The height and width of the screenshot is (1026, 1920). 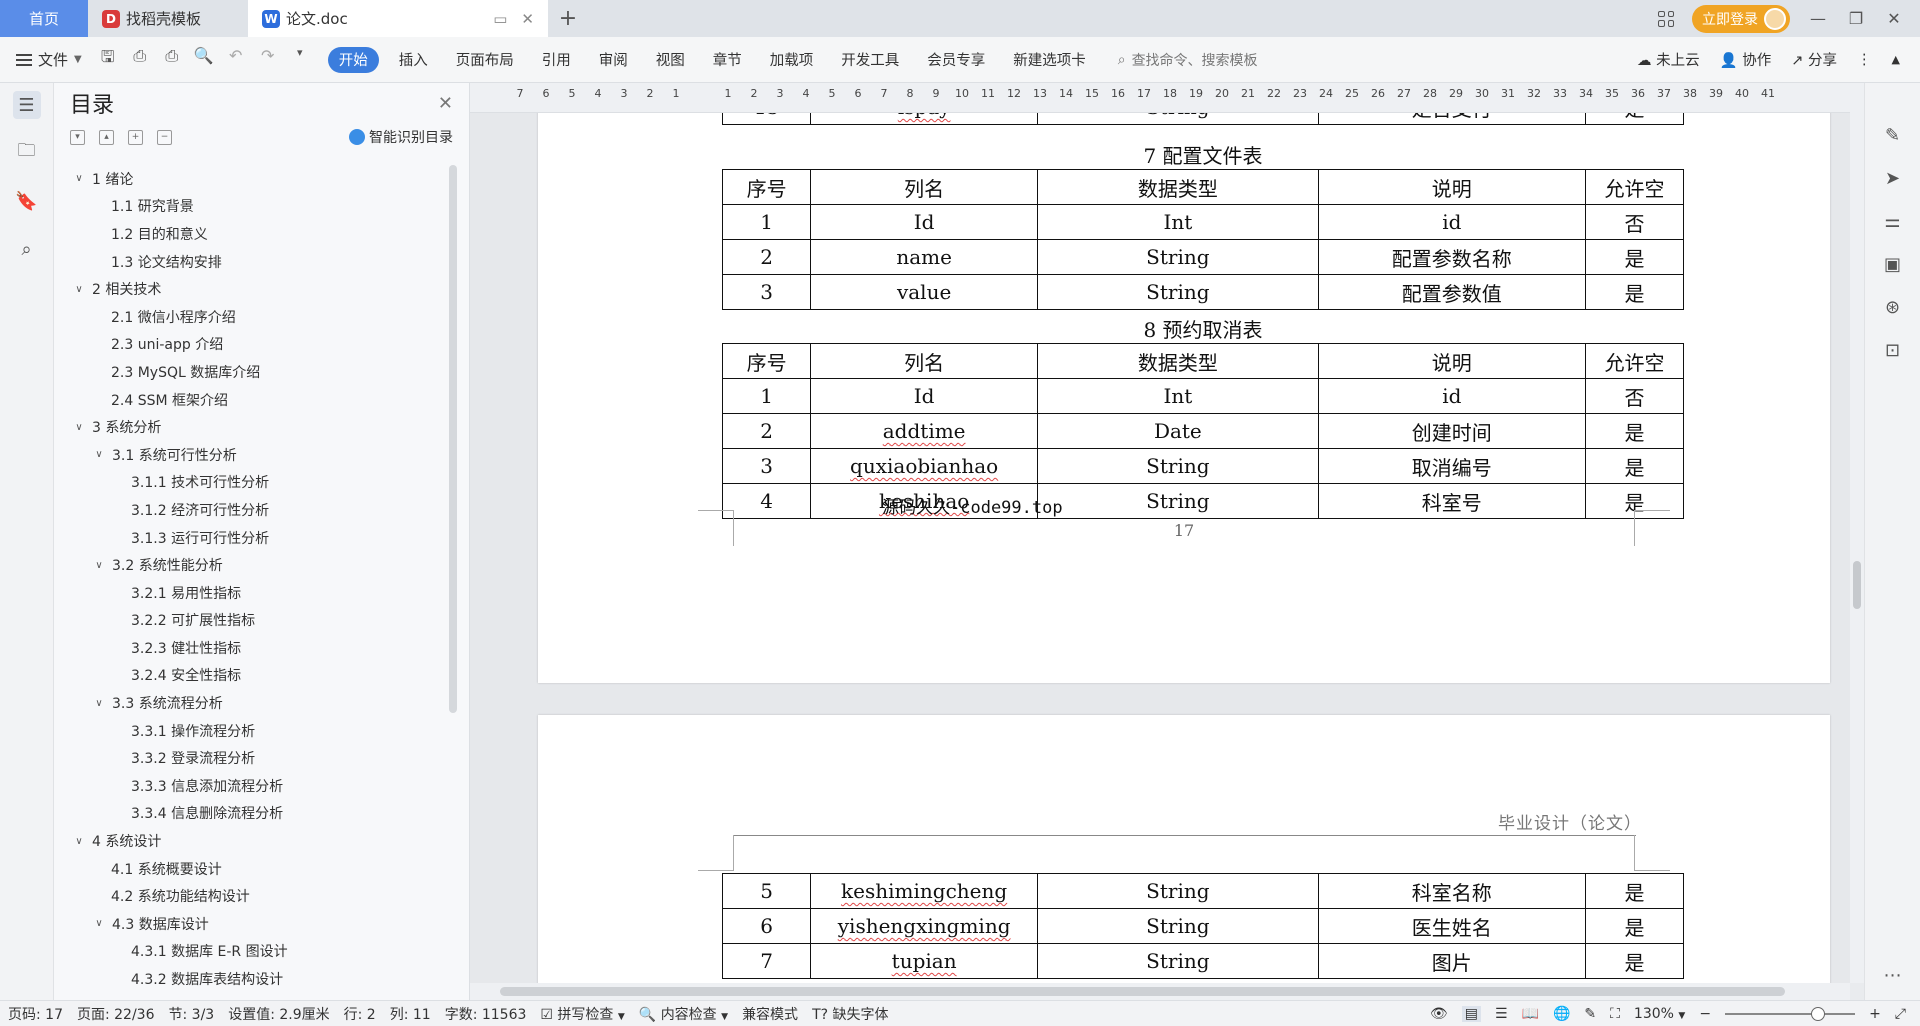 I want to click on redo-icon: ↷, so click(x=268, y=59).